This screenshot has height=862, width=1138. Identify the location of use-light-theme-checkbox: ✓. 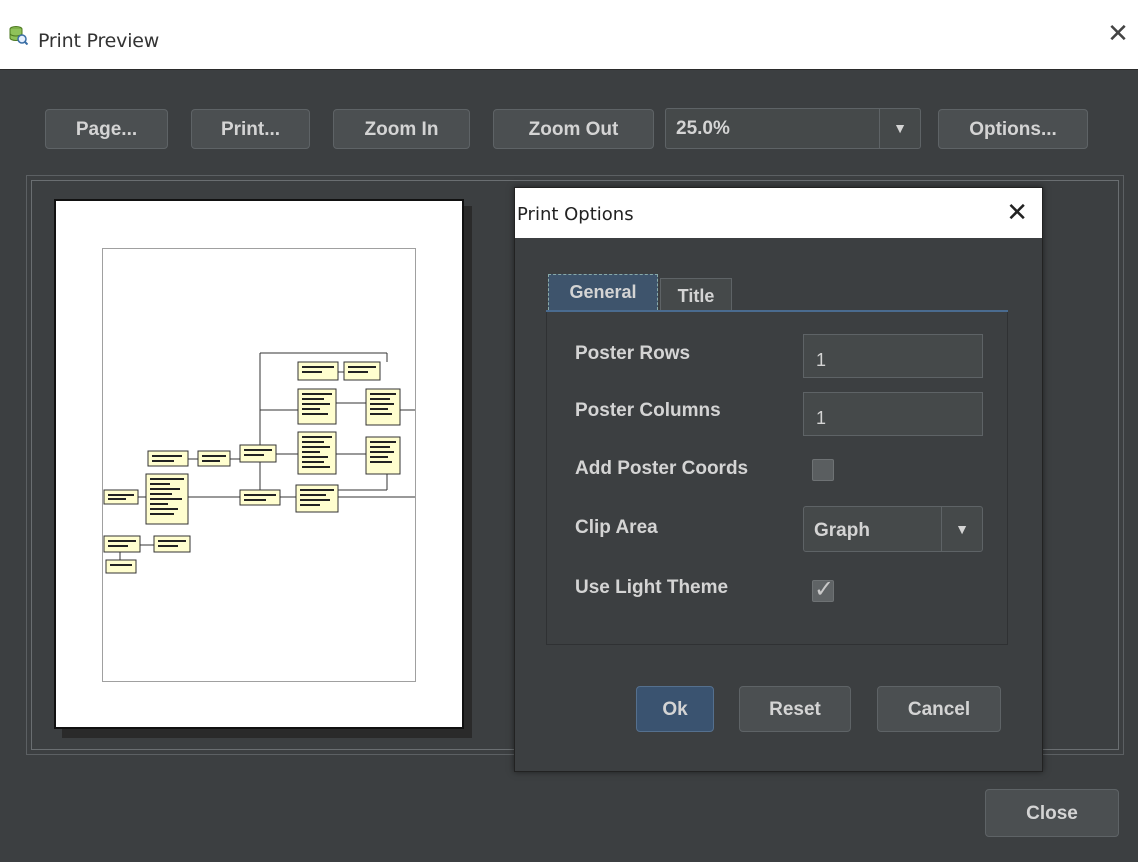
(823, 589).